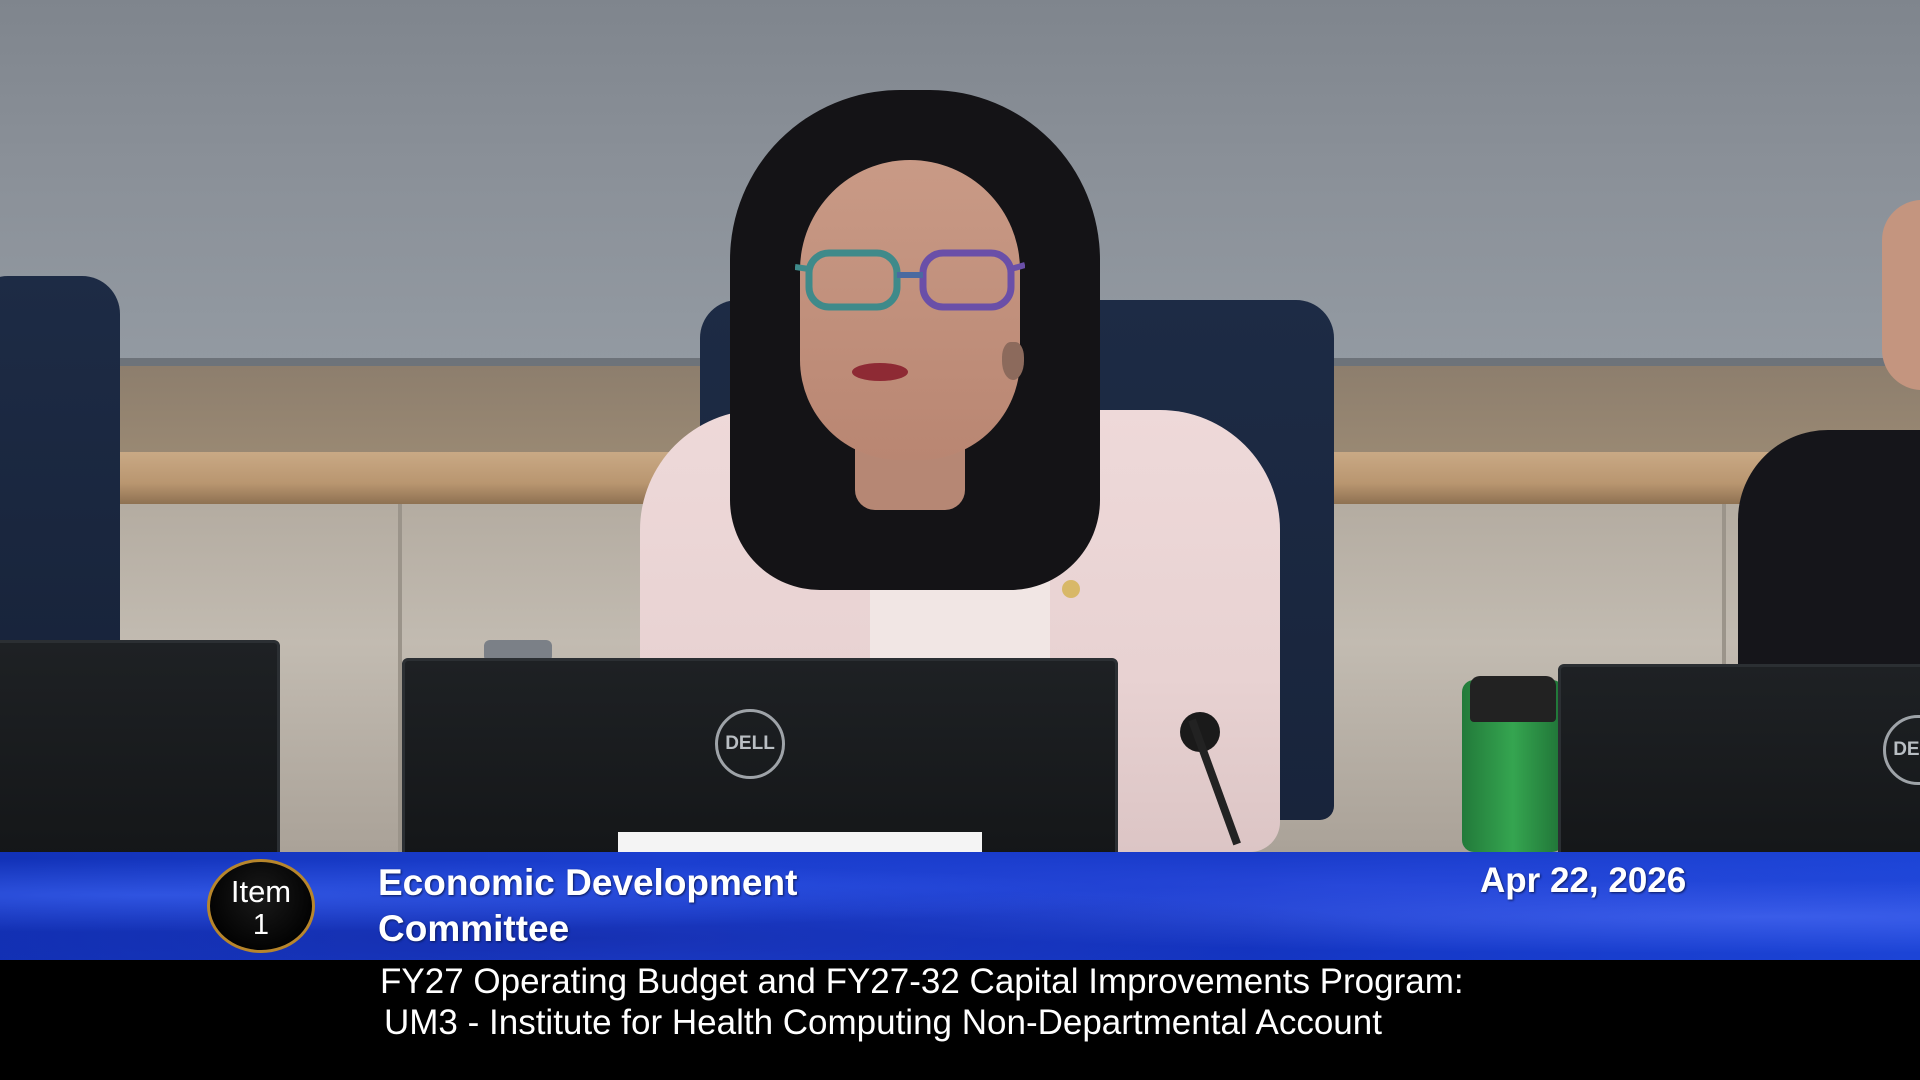 Image resolution: width=1920 pixels, height=1080 pixels. Describe the element at coordinates (261, 925) in the screenshot. I see `item-number: 1` at that location.